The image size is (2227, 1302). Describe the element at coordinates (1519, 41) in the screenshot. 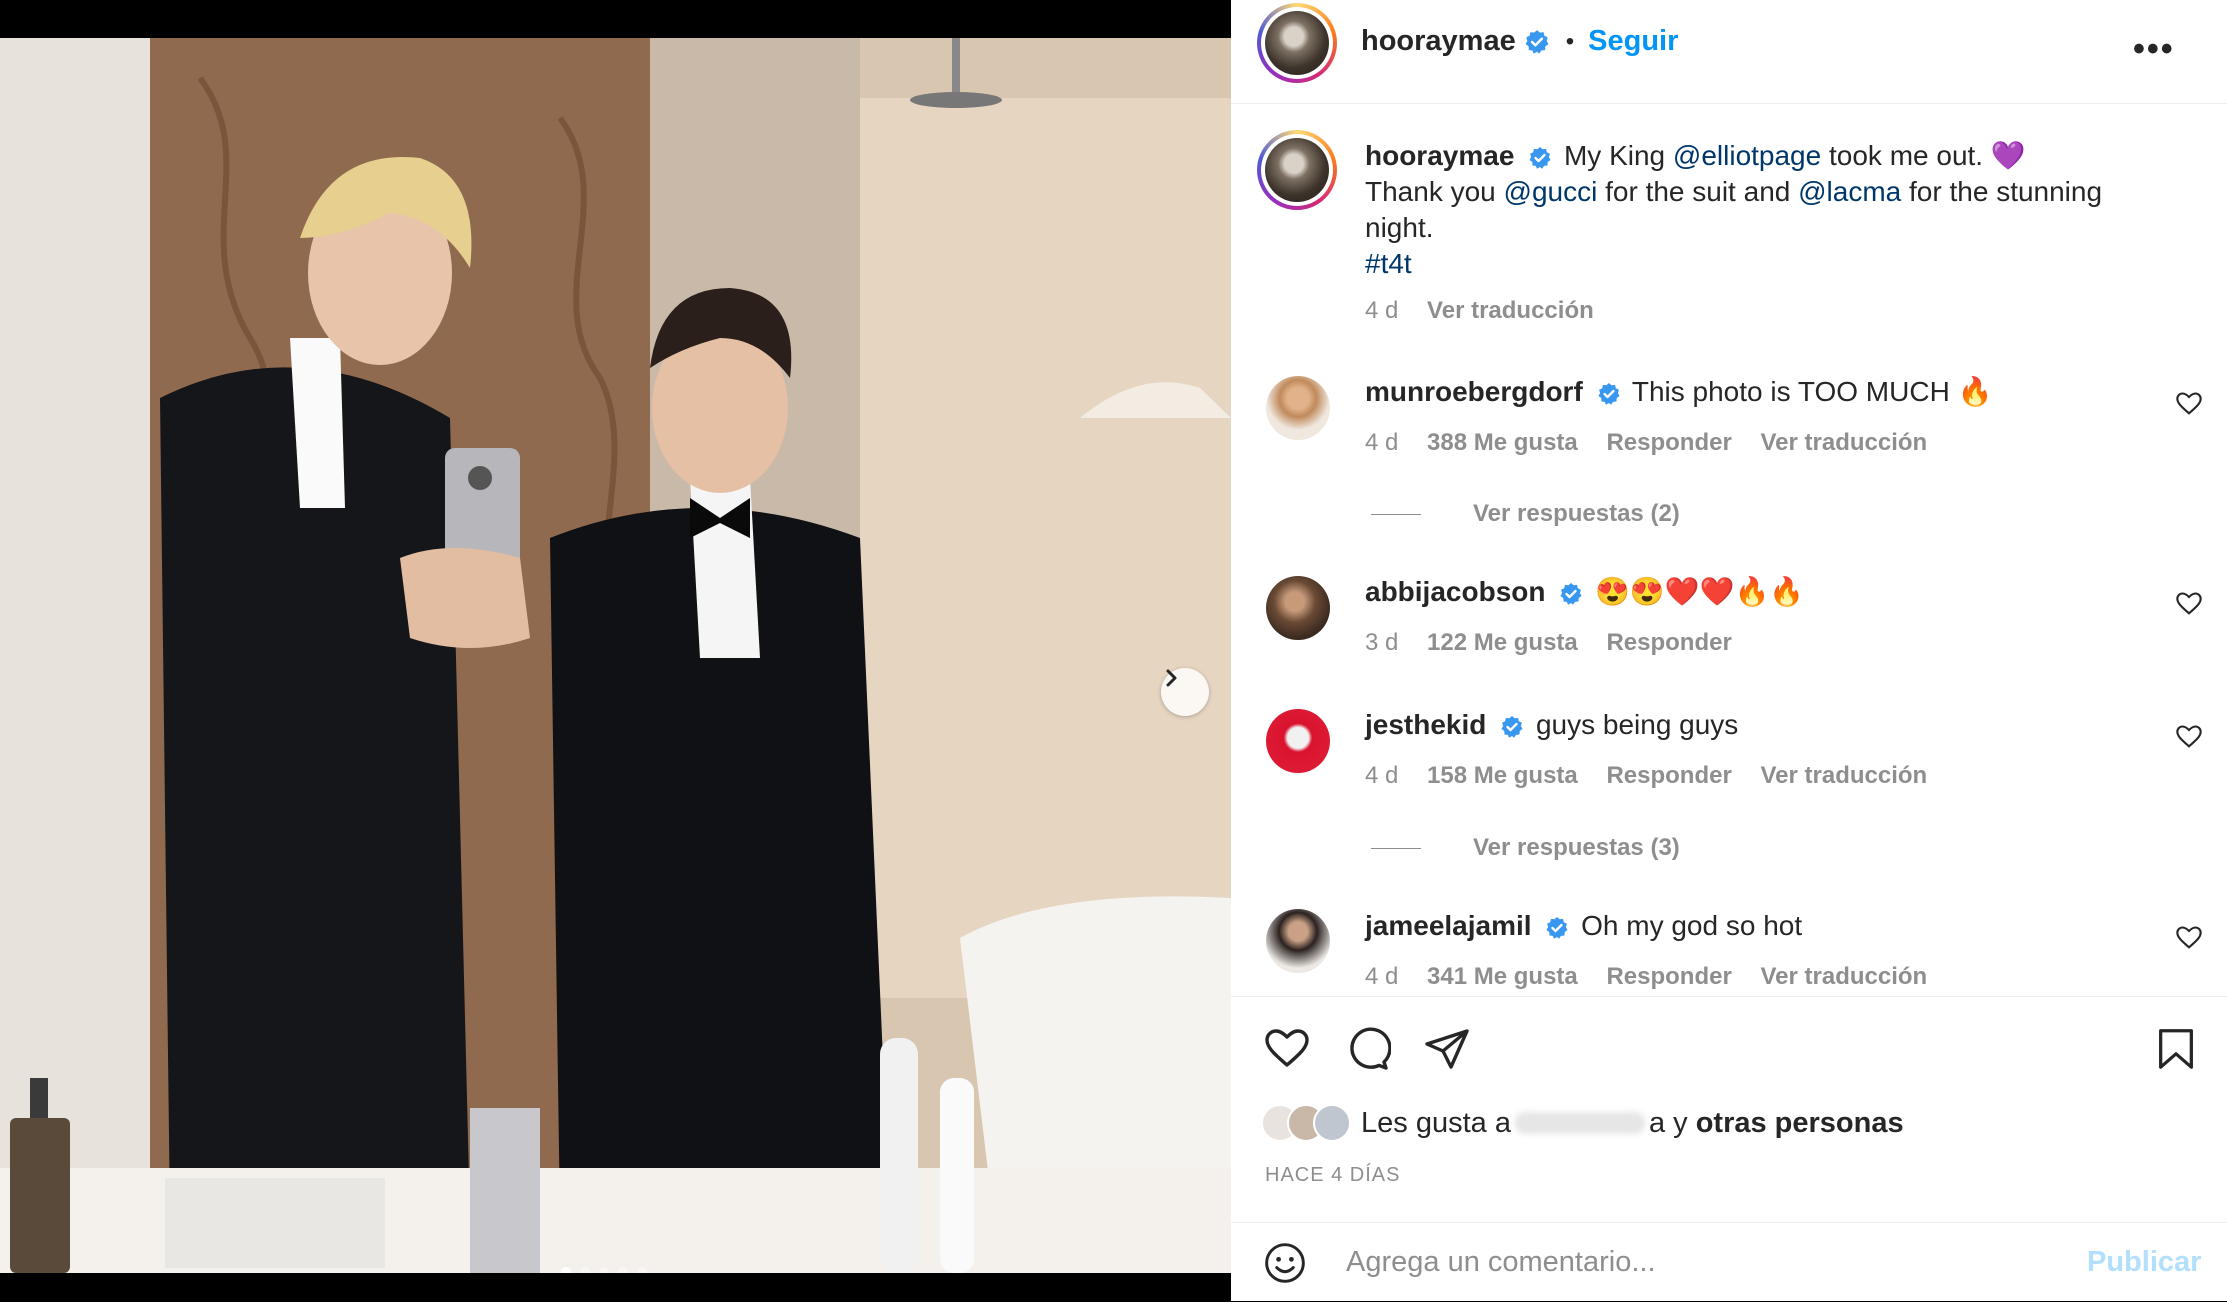

I see `author-info: hooraymae • Seguir` at that location.